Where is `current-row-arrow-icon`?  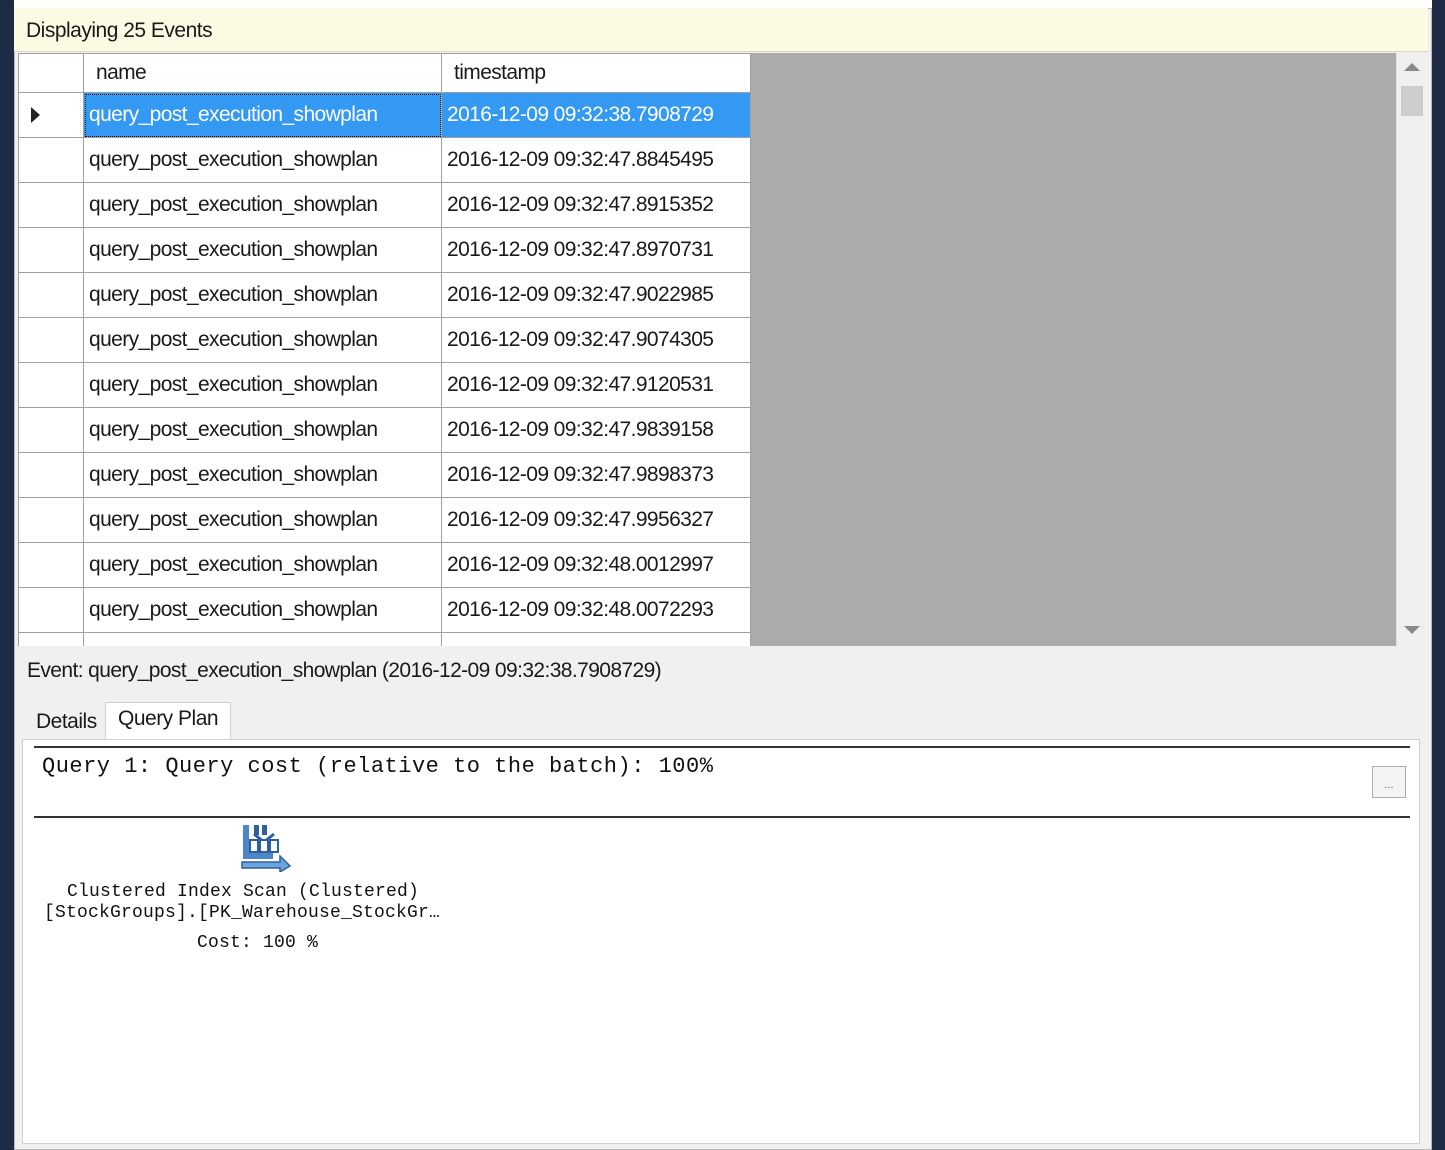
current-row-arrow-icon is located at coordinates (35, 115).